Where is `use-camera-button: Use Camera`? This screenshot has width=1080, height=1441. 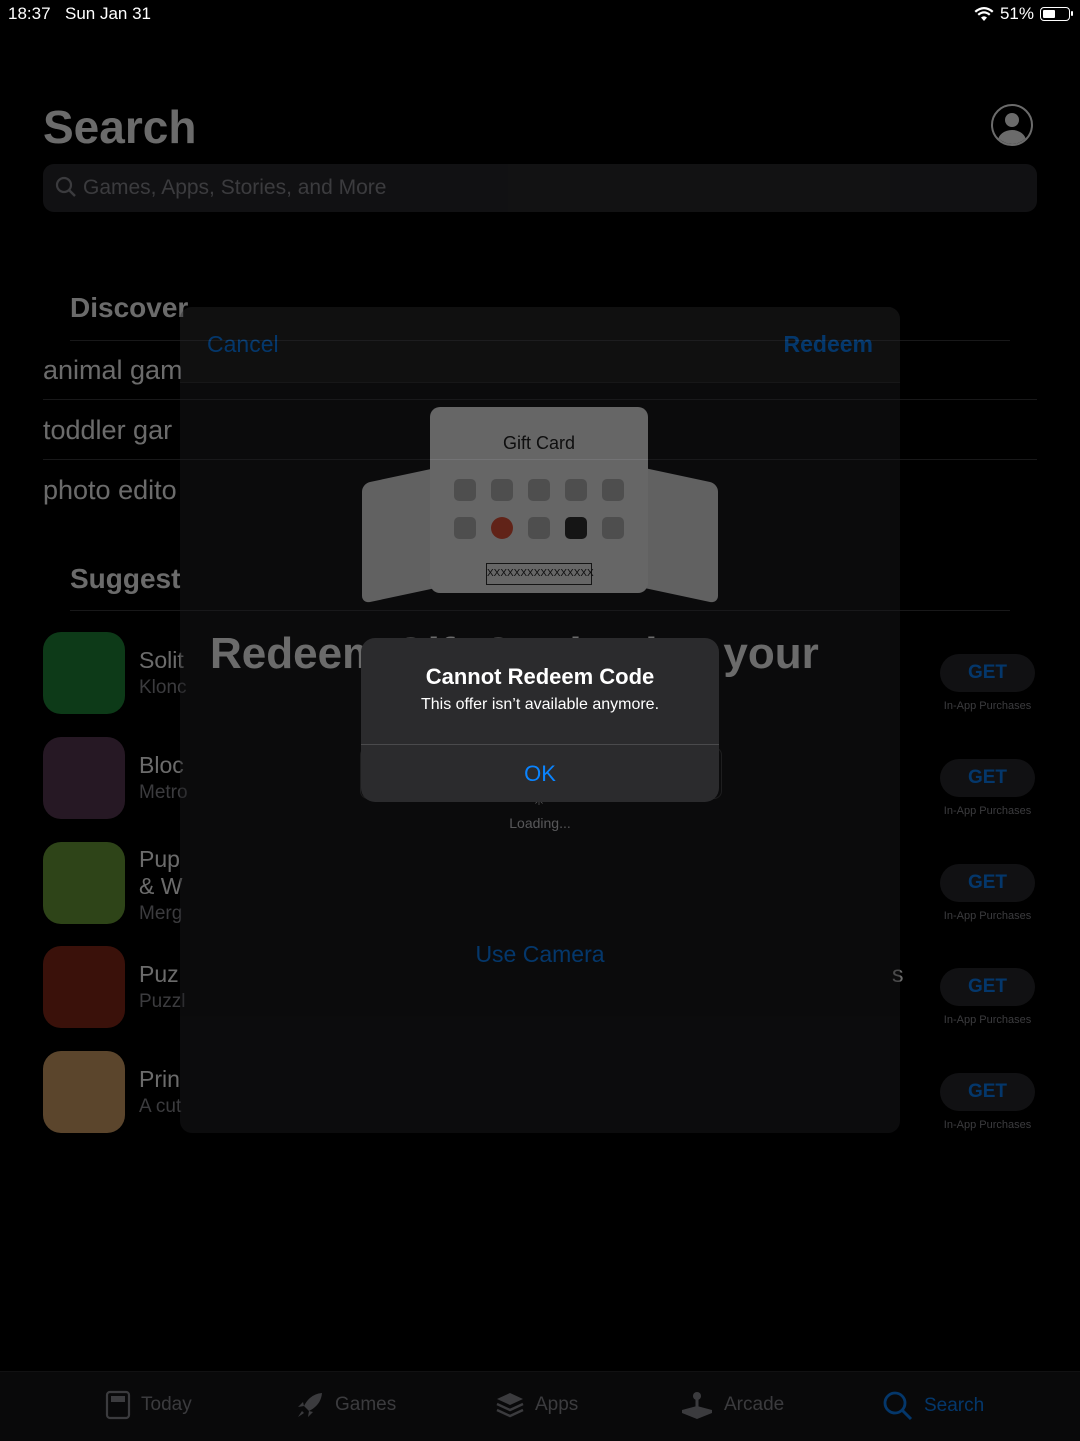 use-camera-button: Use Camera is located at coordinates (540, 954).